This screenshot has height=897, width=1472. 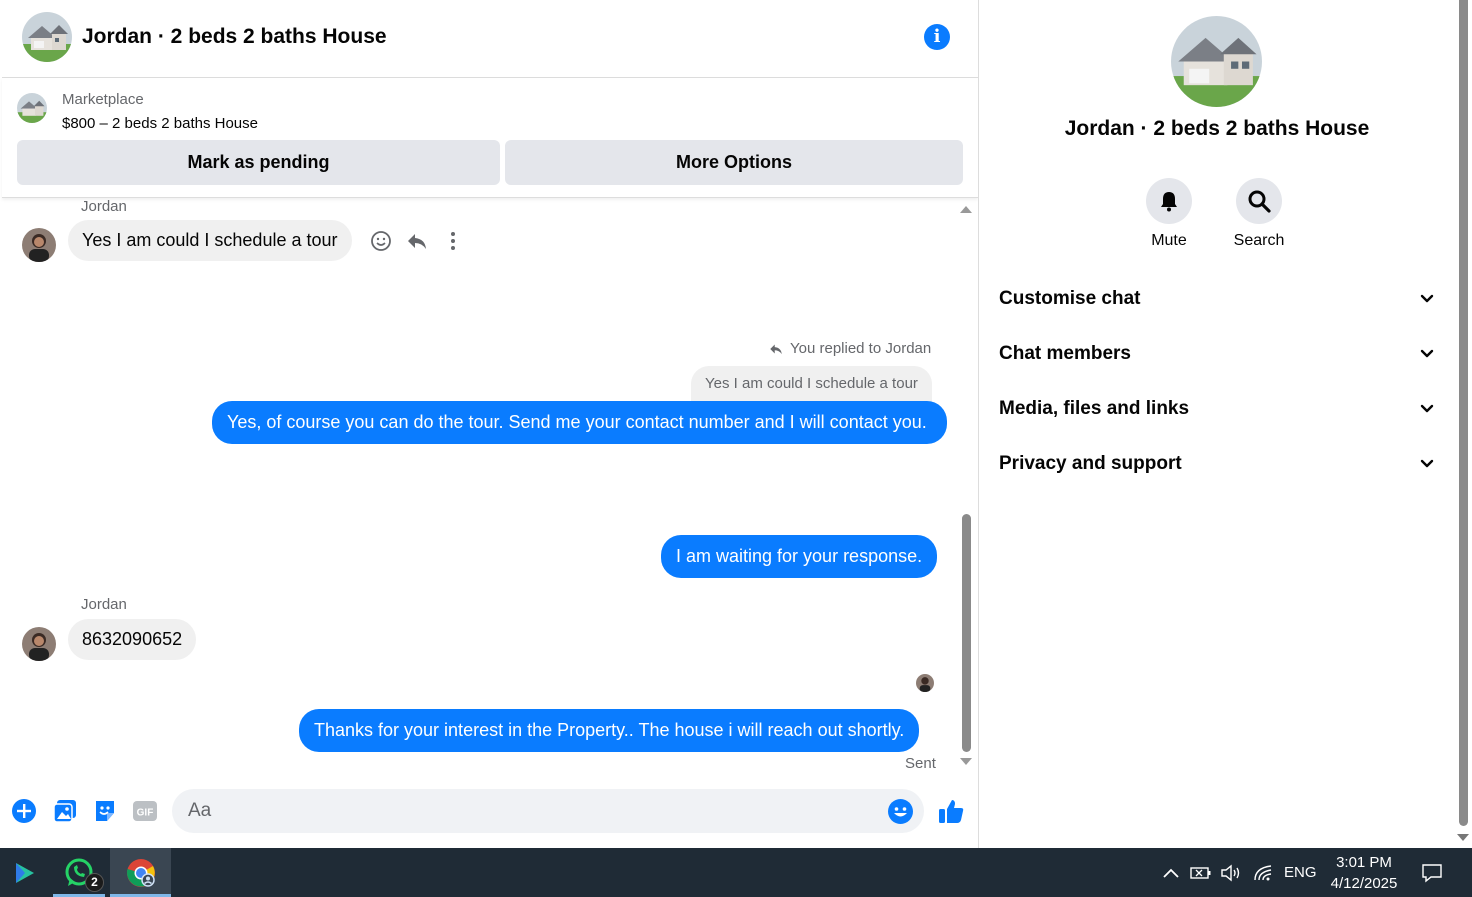 I want to click on search-button: Search, so click(x=1259, y=214).